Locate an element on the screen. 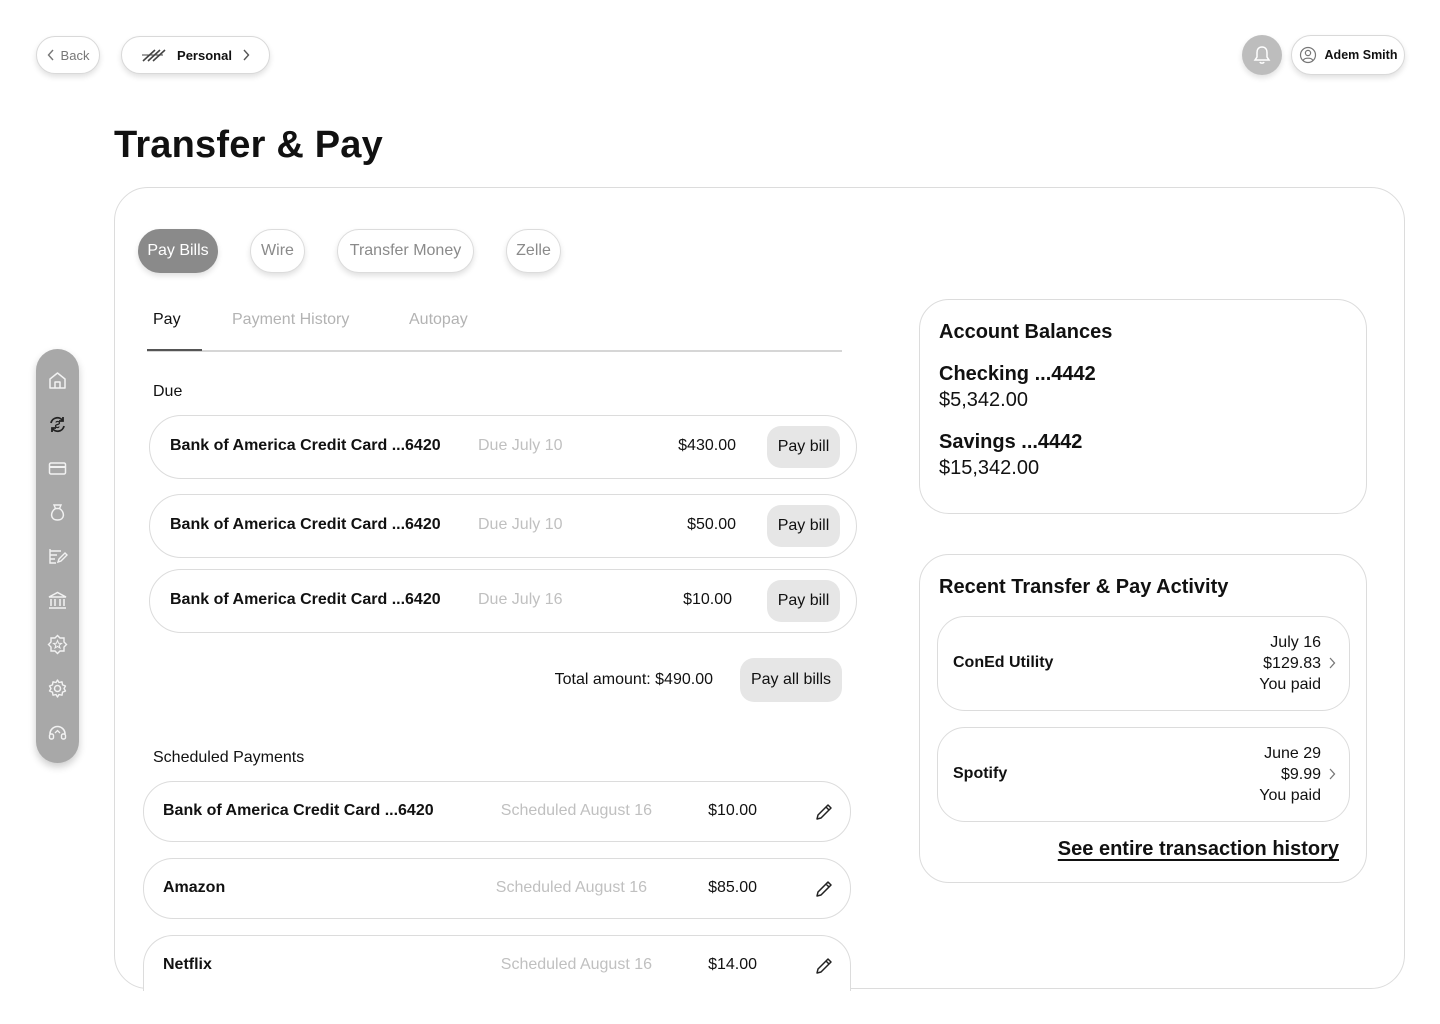 The image size is (1440, 1024). account-switcher-label: Personal is located at coordinates (204, 55).